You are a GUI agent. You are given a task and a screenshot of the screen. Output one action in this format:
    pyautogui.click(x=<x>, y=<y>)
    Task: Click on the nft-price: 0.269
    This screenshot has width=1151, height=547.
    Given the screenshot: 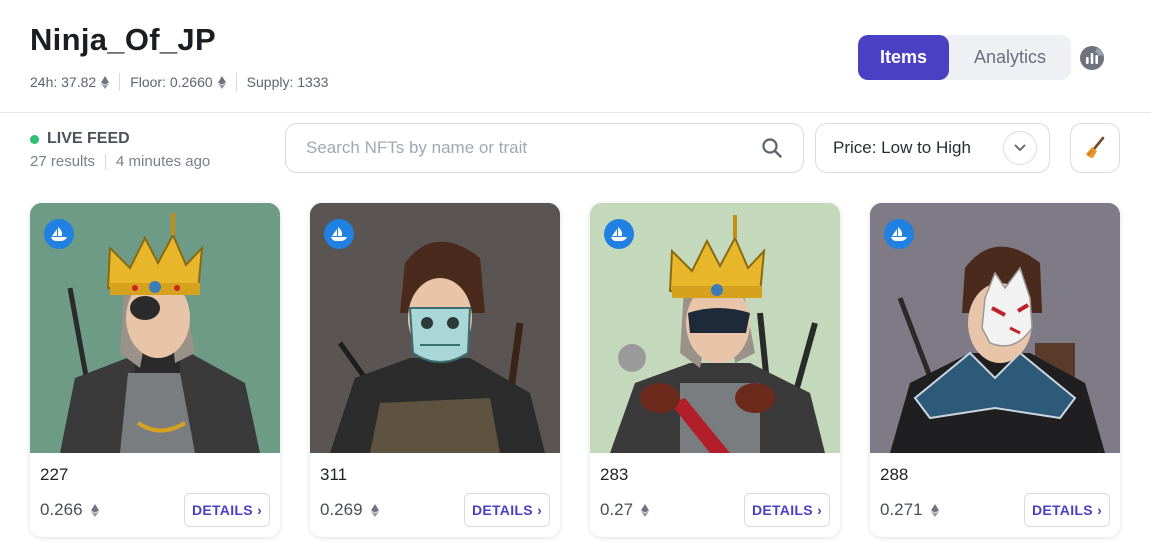 What is the action you would take?
    pyautogui.click(x=349, y=510)
    